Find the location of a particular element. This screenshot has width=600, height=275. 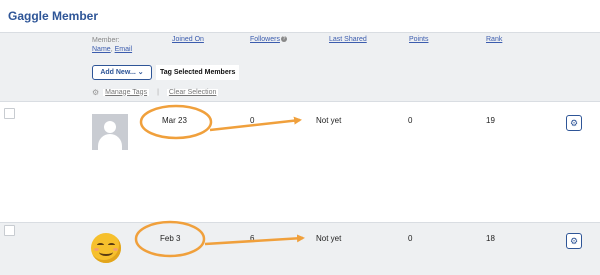

column-header-followers: Followers? is located at coordinates (268, 39).